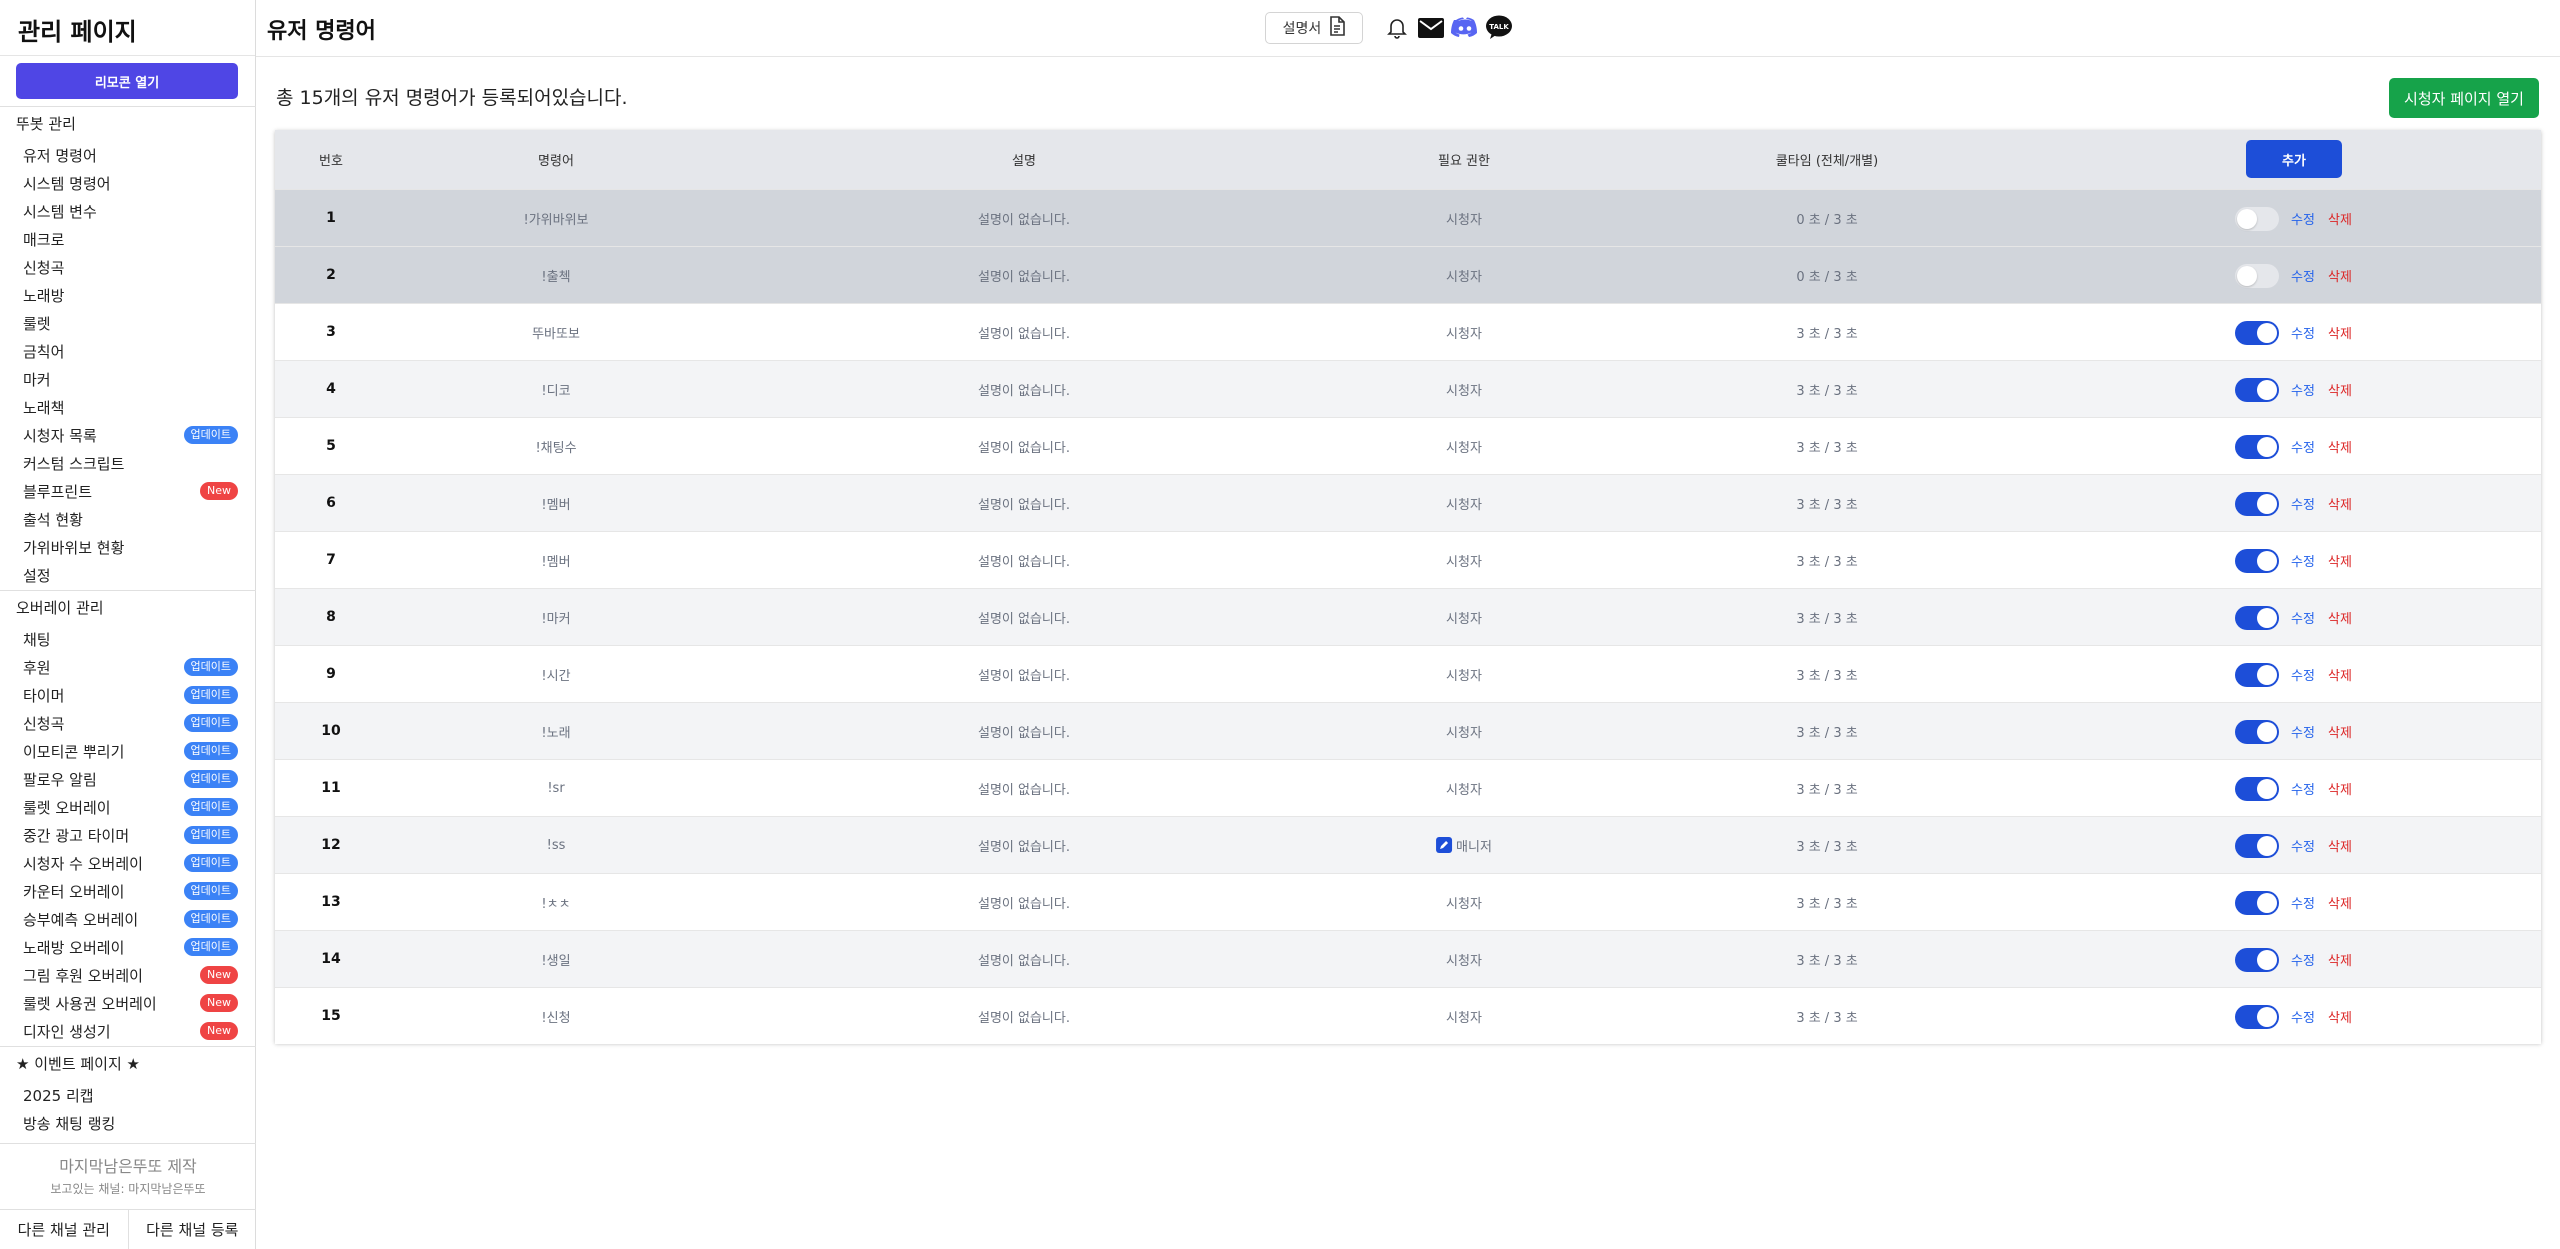 Image resolution: width=2560 pixels, height=1249 pixels. I want to click on sidebar-item-overlay-11: 노래방 오버레이 업데이트, so click(130, 947).